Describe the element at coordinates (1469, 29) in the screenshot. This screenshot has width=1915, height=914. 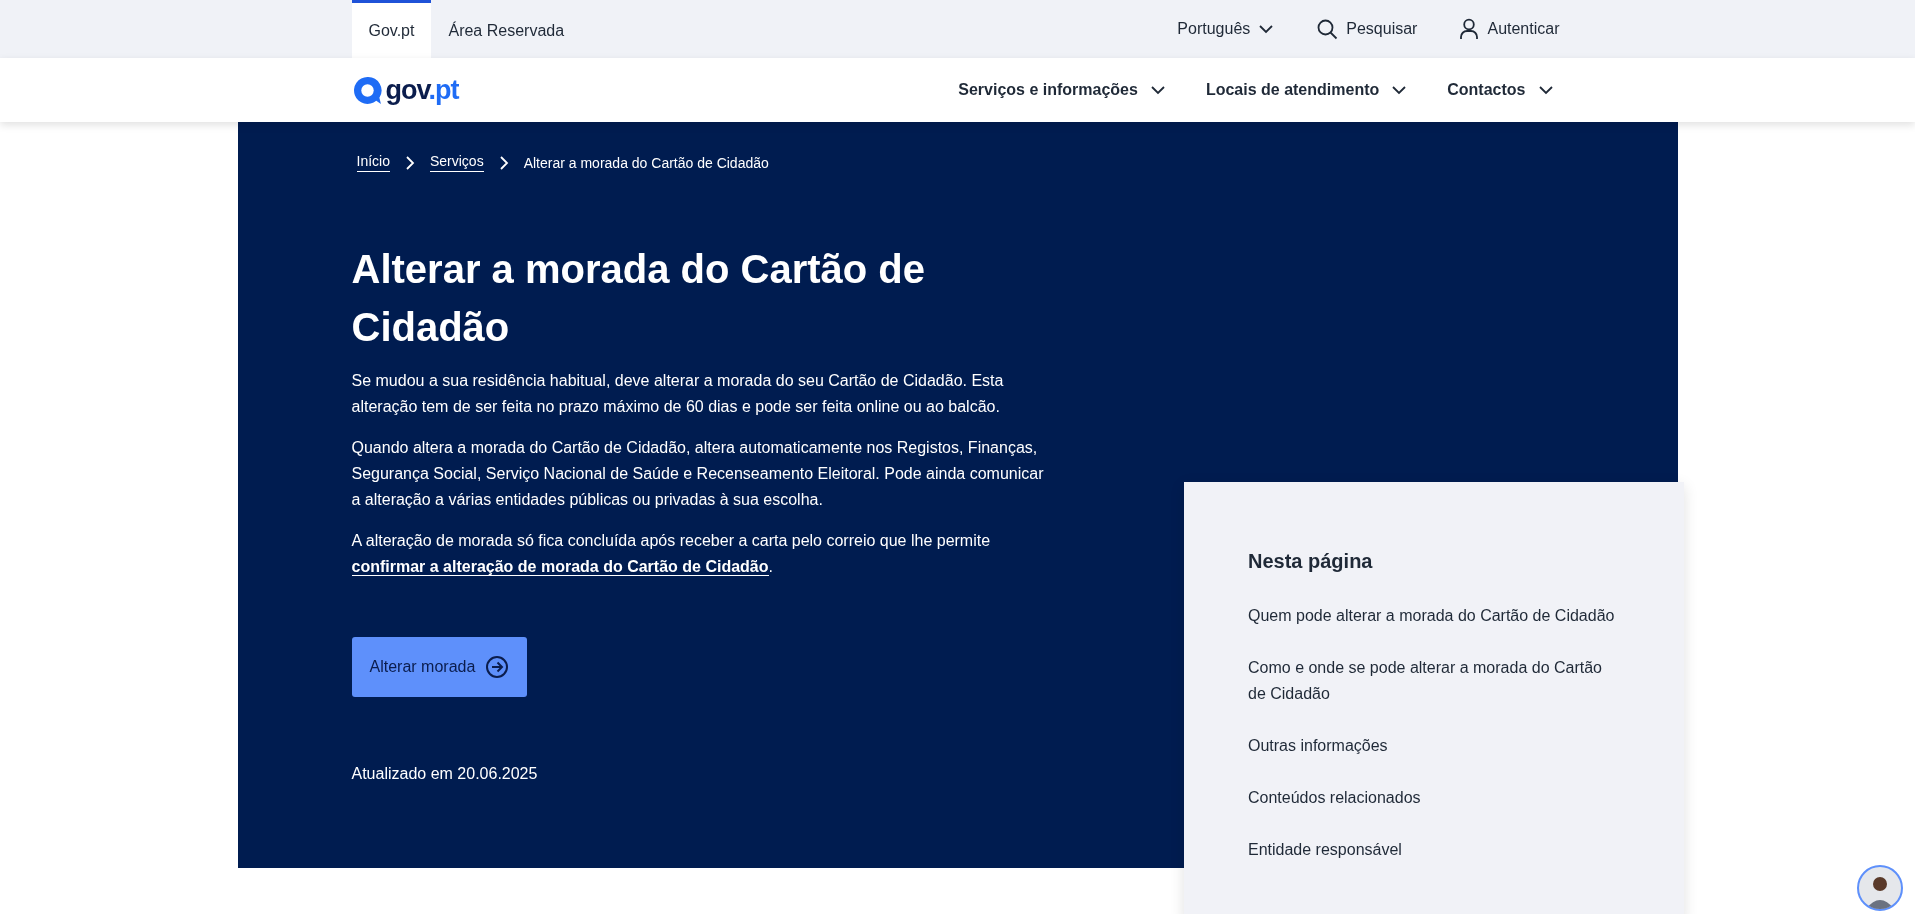
I see `user-icon` at that location.